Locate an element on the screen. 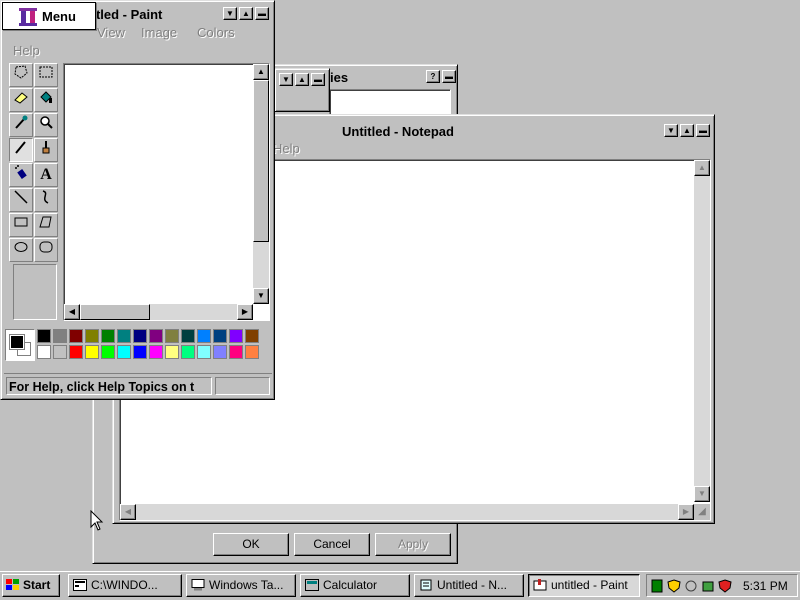  eraser-tool-icon is located at coordinates (21, 100).